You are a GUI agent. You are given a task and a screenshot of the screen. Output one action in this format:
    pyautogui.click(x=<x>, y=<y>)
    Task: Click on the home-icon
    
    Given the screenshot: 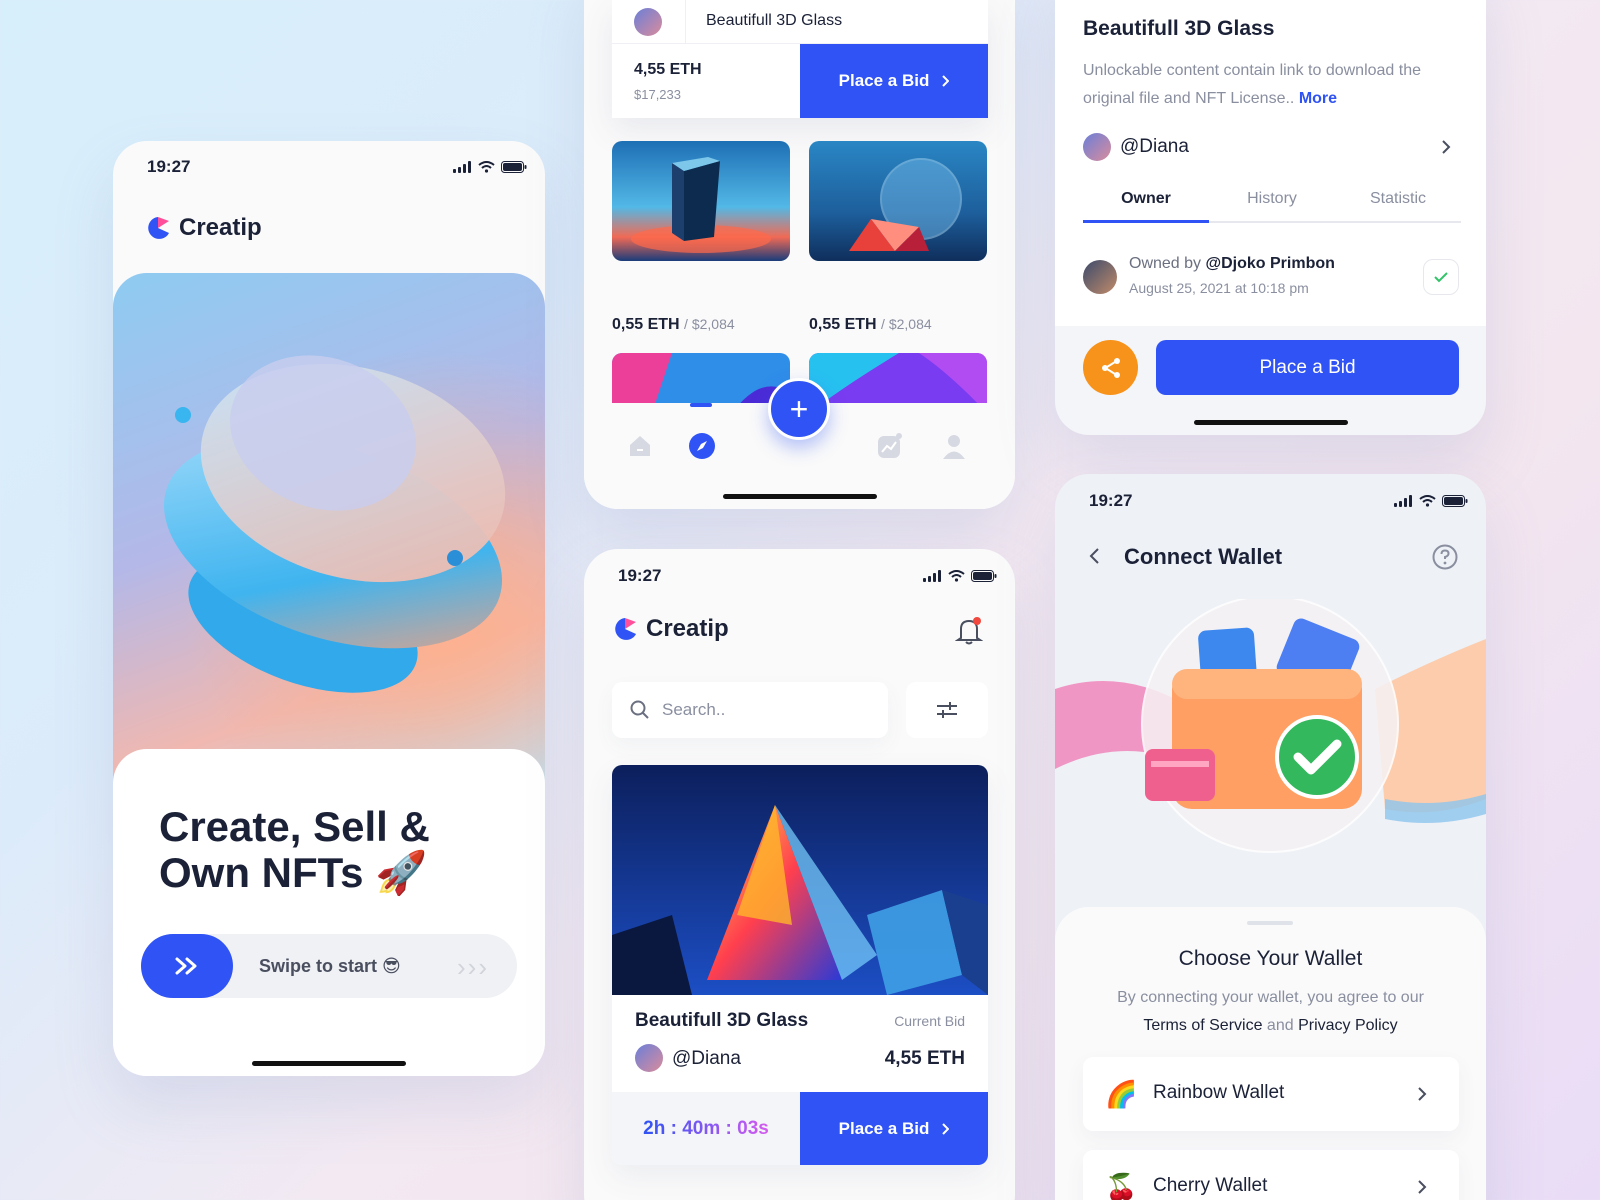 What is the action you would take?
    pyautogui.click(x=640, y=446)
    